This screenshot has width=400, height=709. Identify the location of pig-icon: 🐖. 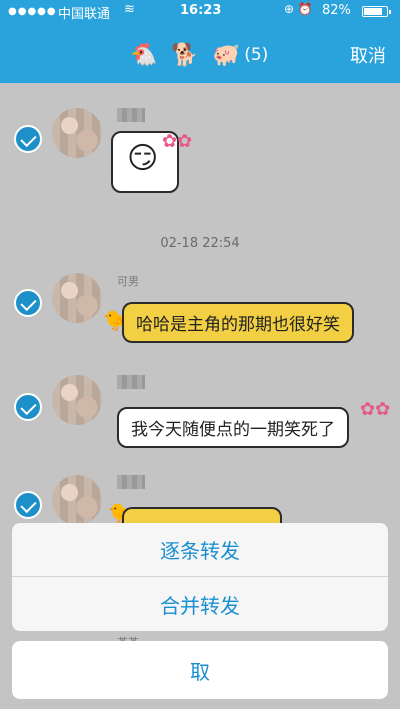
(226, 55).